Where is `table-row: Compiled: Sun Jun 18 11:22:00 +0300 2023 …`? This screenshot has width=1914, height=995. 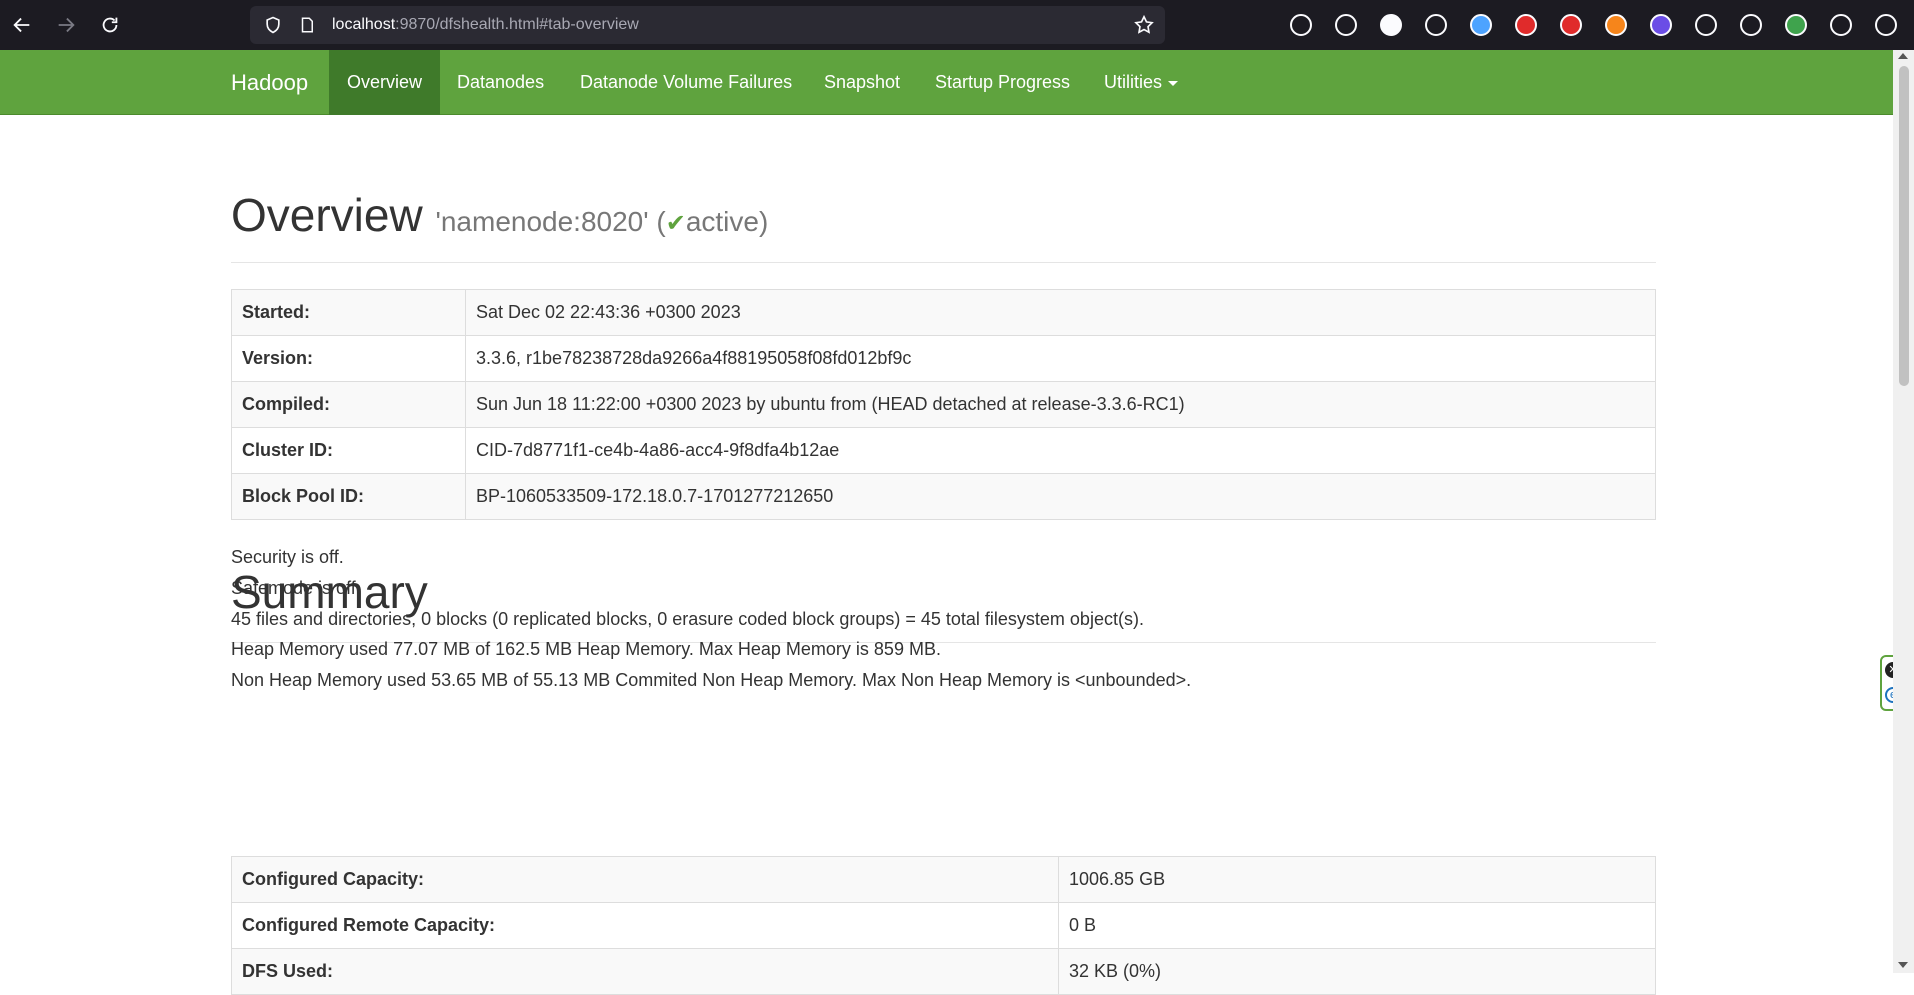
table-row: Compiled: Sun Jun 18 11:22:00 +0300 2023 … is located at coordinates (943, 404).